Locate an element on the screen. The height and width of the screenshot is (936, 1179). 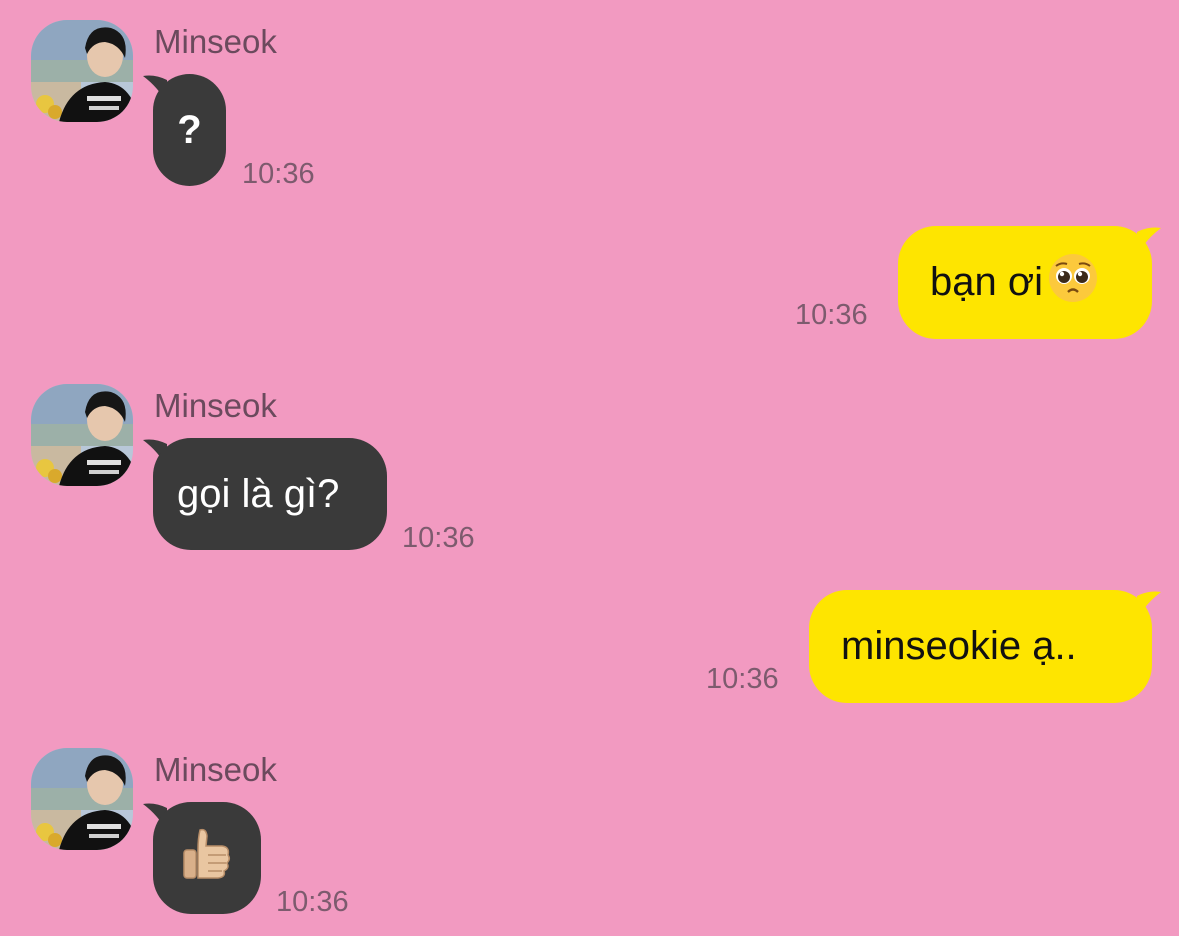
message-bubble: ? is located at coordinates (189, 130).